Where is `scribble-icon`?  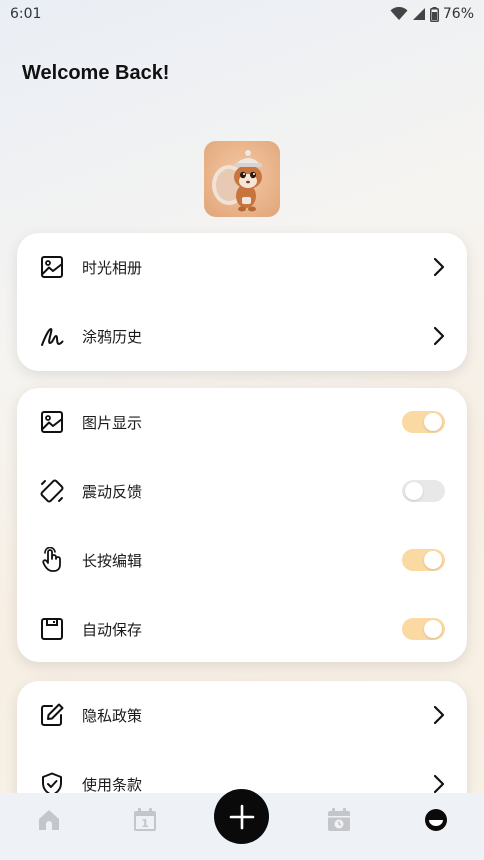
scribble-icon is located at coordinates (52, 337).